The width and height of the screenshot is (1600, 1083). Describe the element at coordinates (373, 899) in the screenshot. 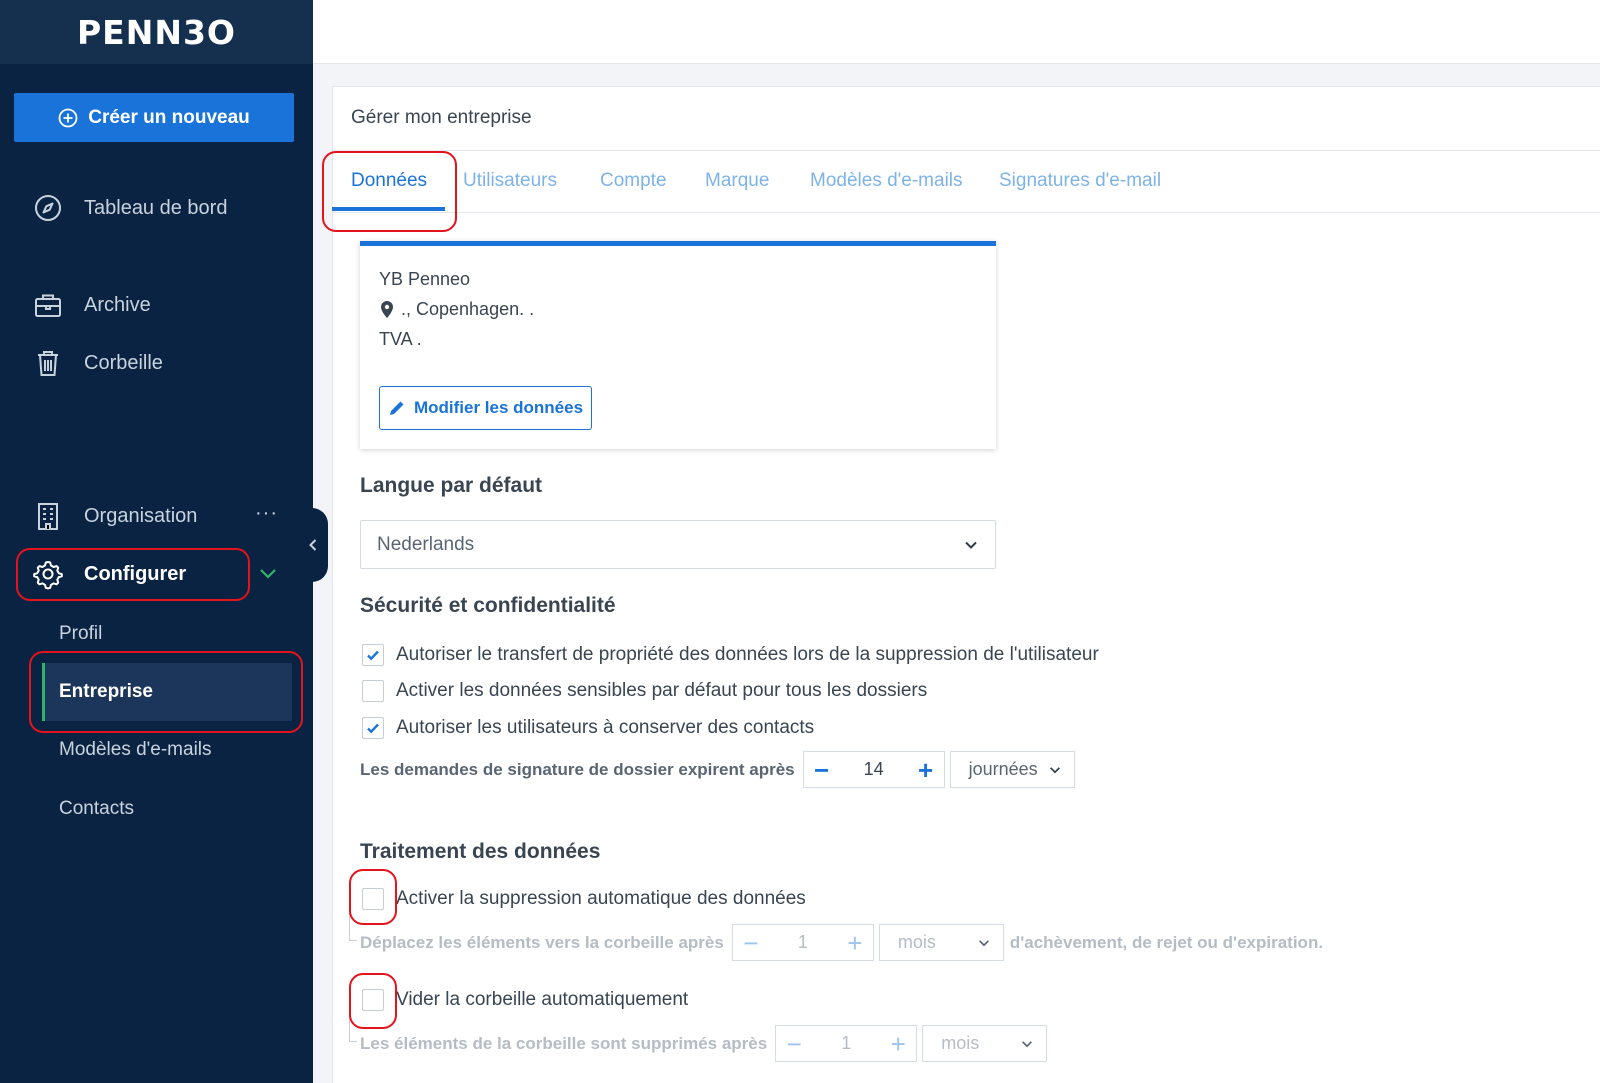

I see `checkbox-auto-delete` at that location.